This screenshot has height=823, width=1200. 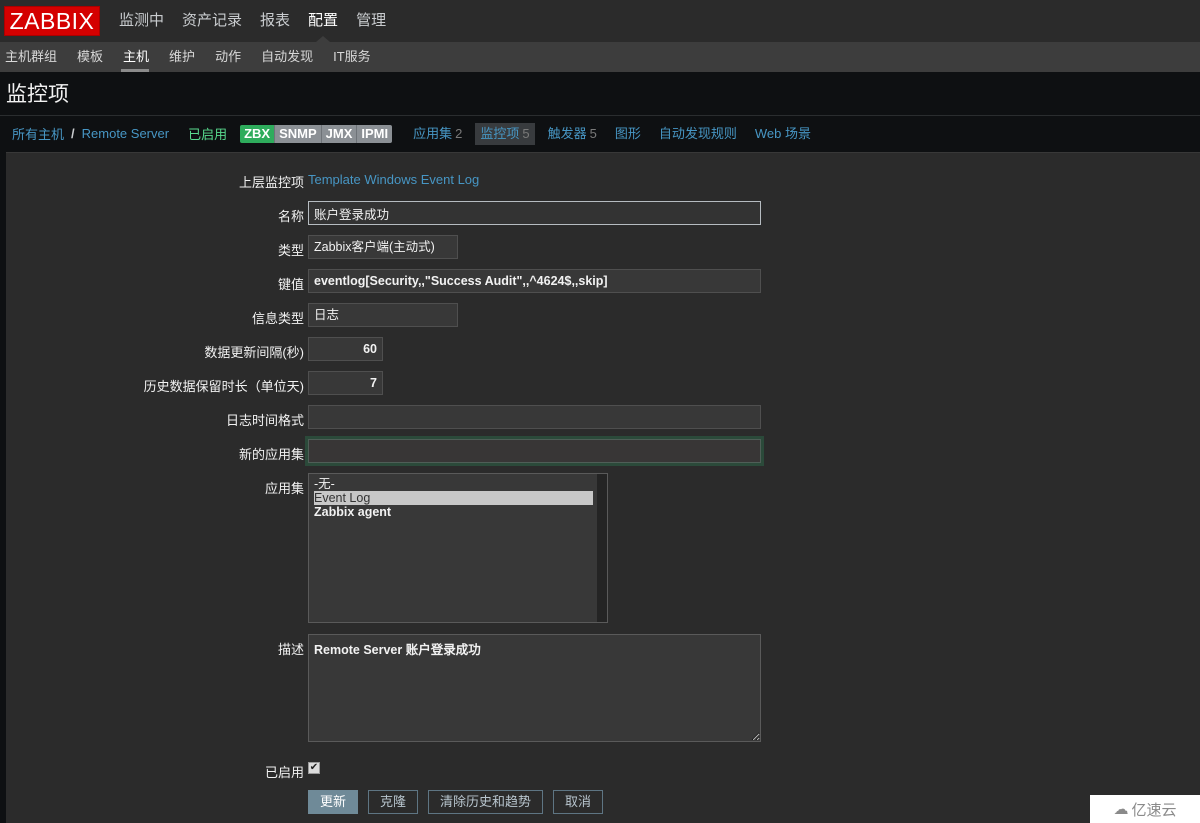 What do you see at coordinates (534, 688) in the screenshot?
I see `description-textarea: Remote Server 账户登录成功` at bounding box center [534, 688].